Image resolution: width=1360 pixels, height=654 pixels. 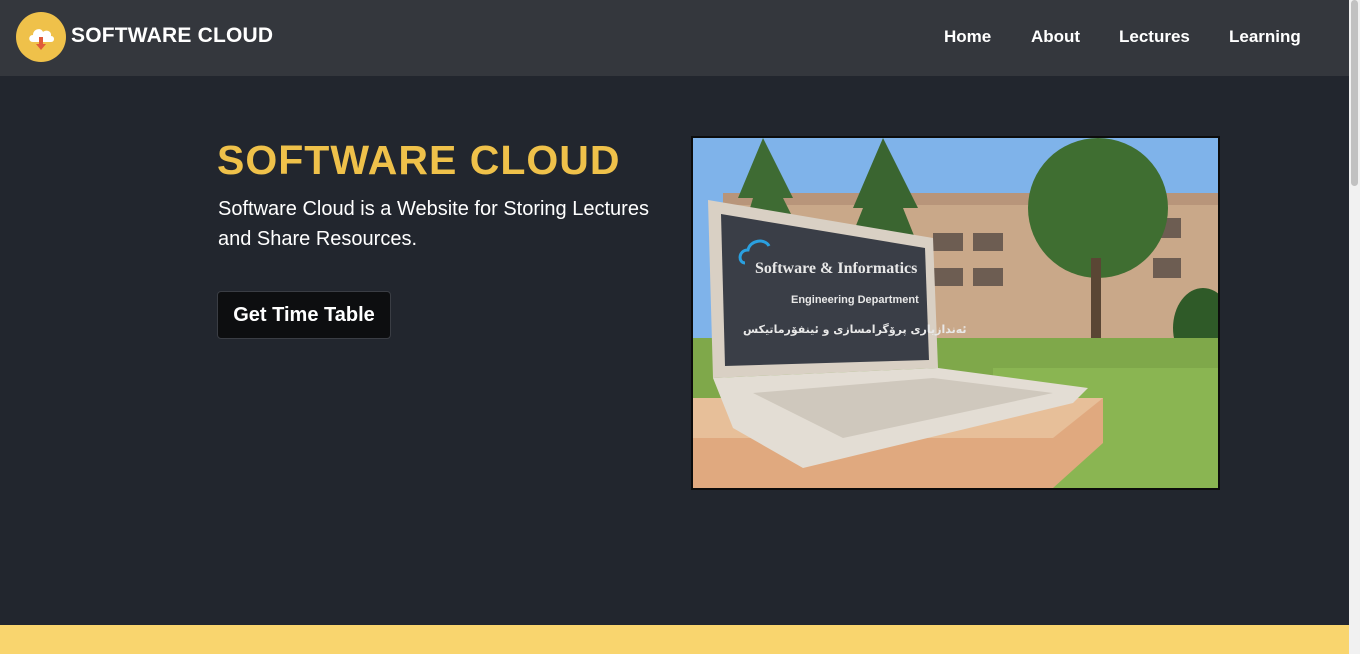 I want to click on get-time-table-button: Get Time Table, so click(x=304, y=315).